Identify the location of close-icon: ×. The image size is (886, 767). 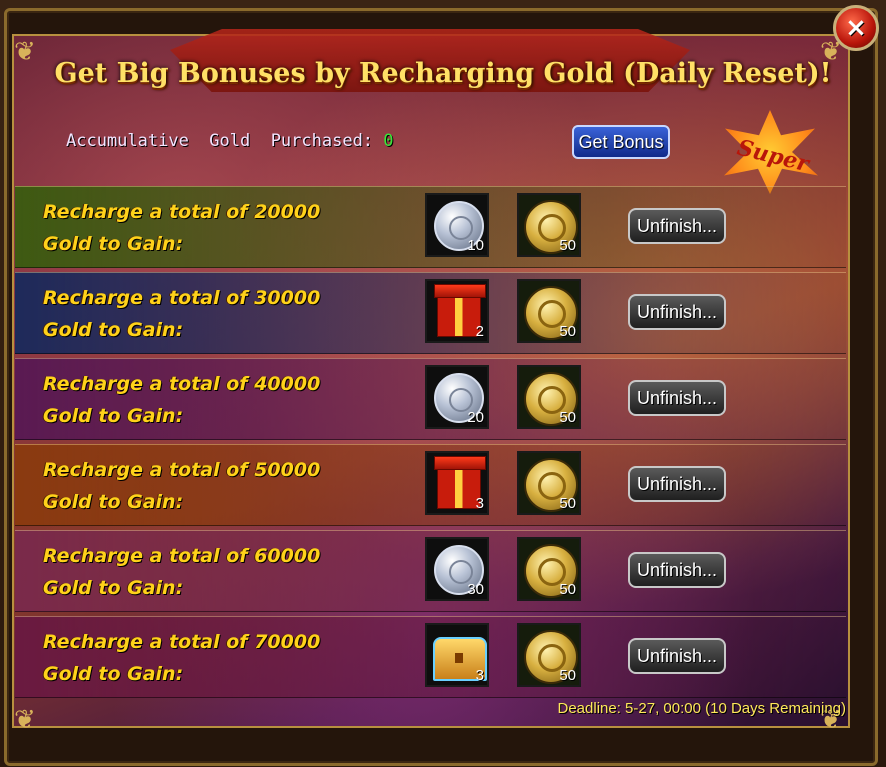
(856, 28).